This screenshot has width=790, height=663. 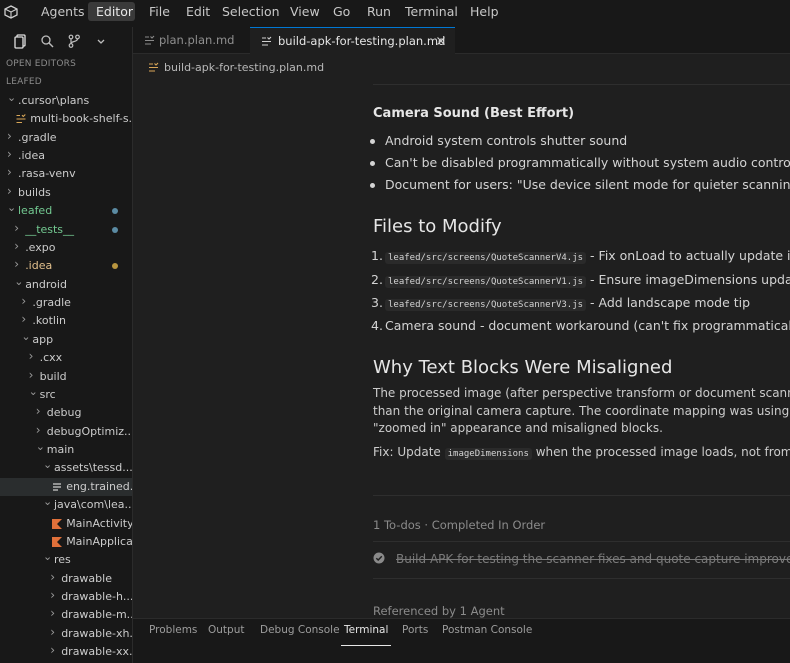 I want to click on tree-item: ⌄ app, so click(x=66, y=340).